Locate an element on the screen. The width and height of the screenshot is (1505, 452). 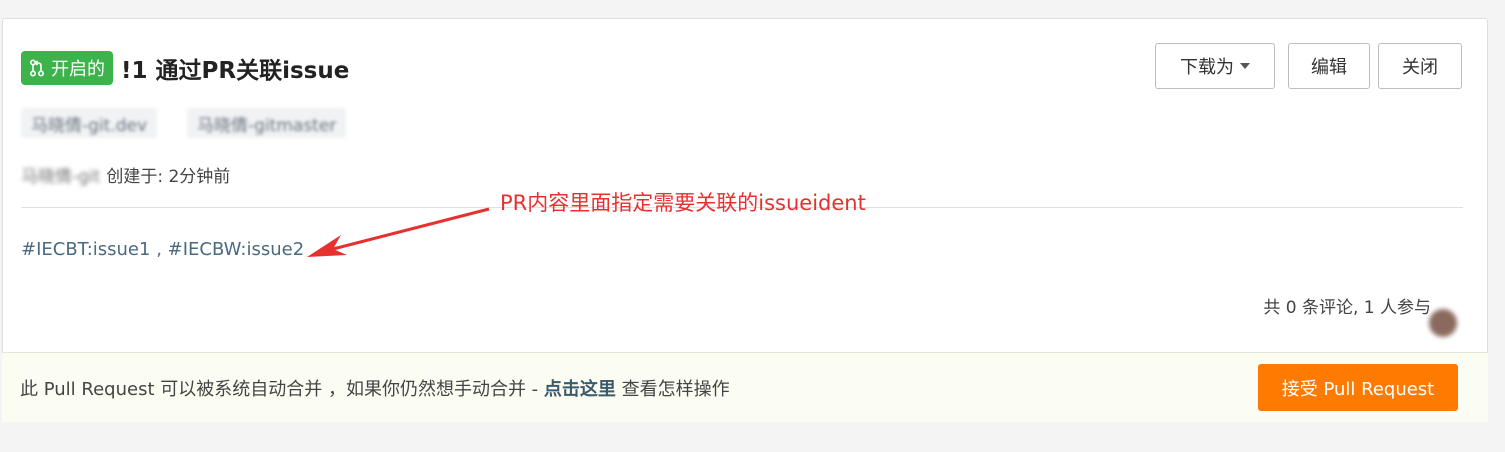
merge-text-after: 查看怎样操作 is located at coordinates (672, 389).